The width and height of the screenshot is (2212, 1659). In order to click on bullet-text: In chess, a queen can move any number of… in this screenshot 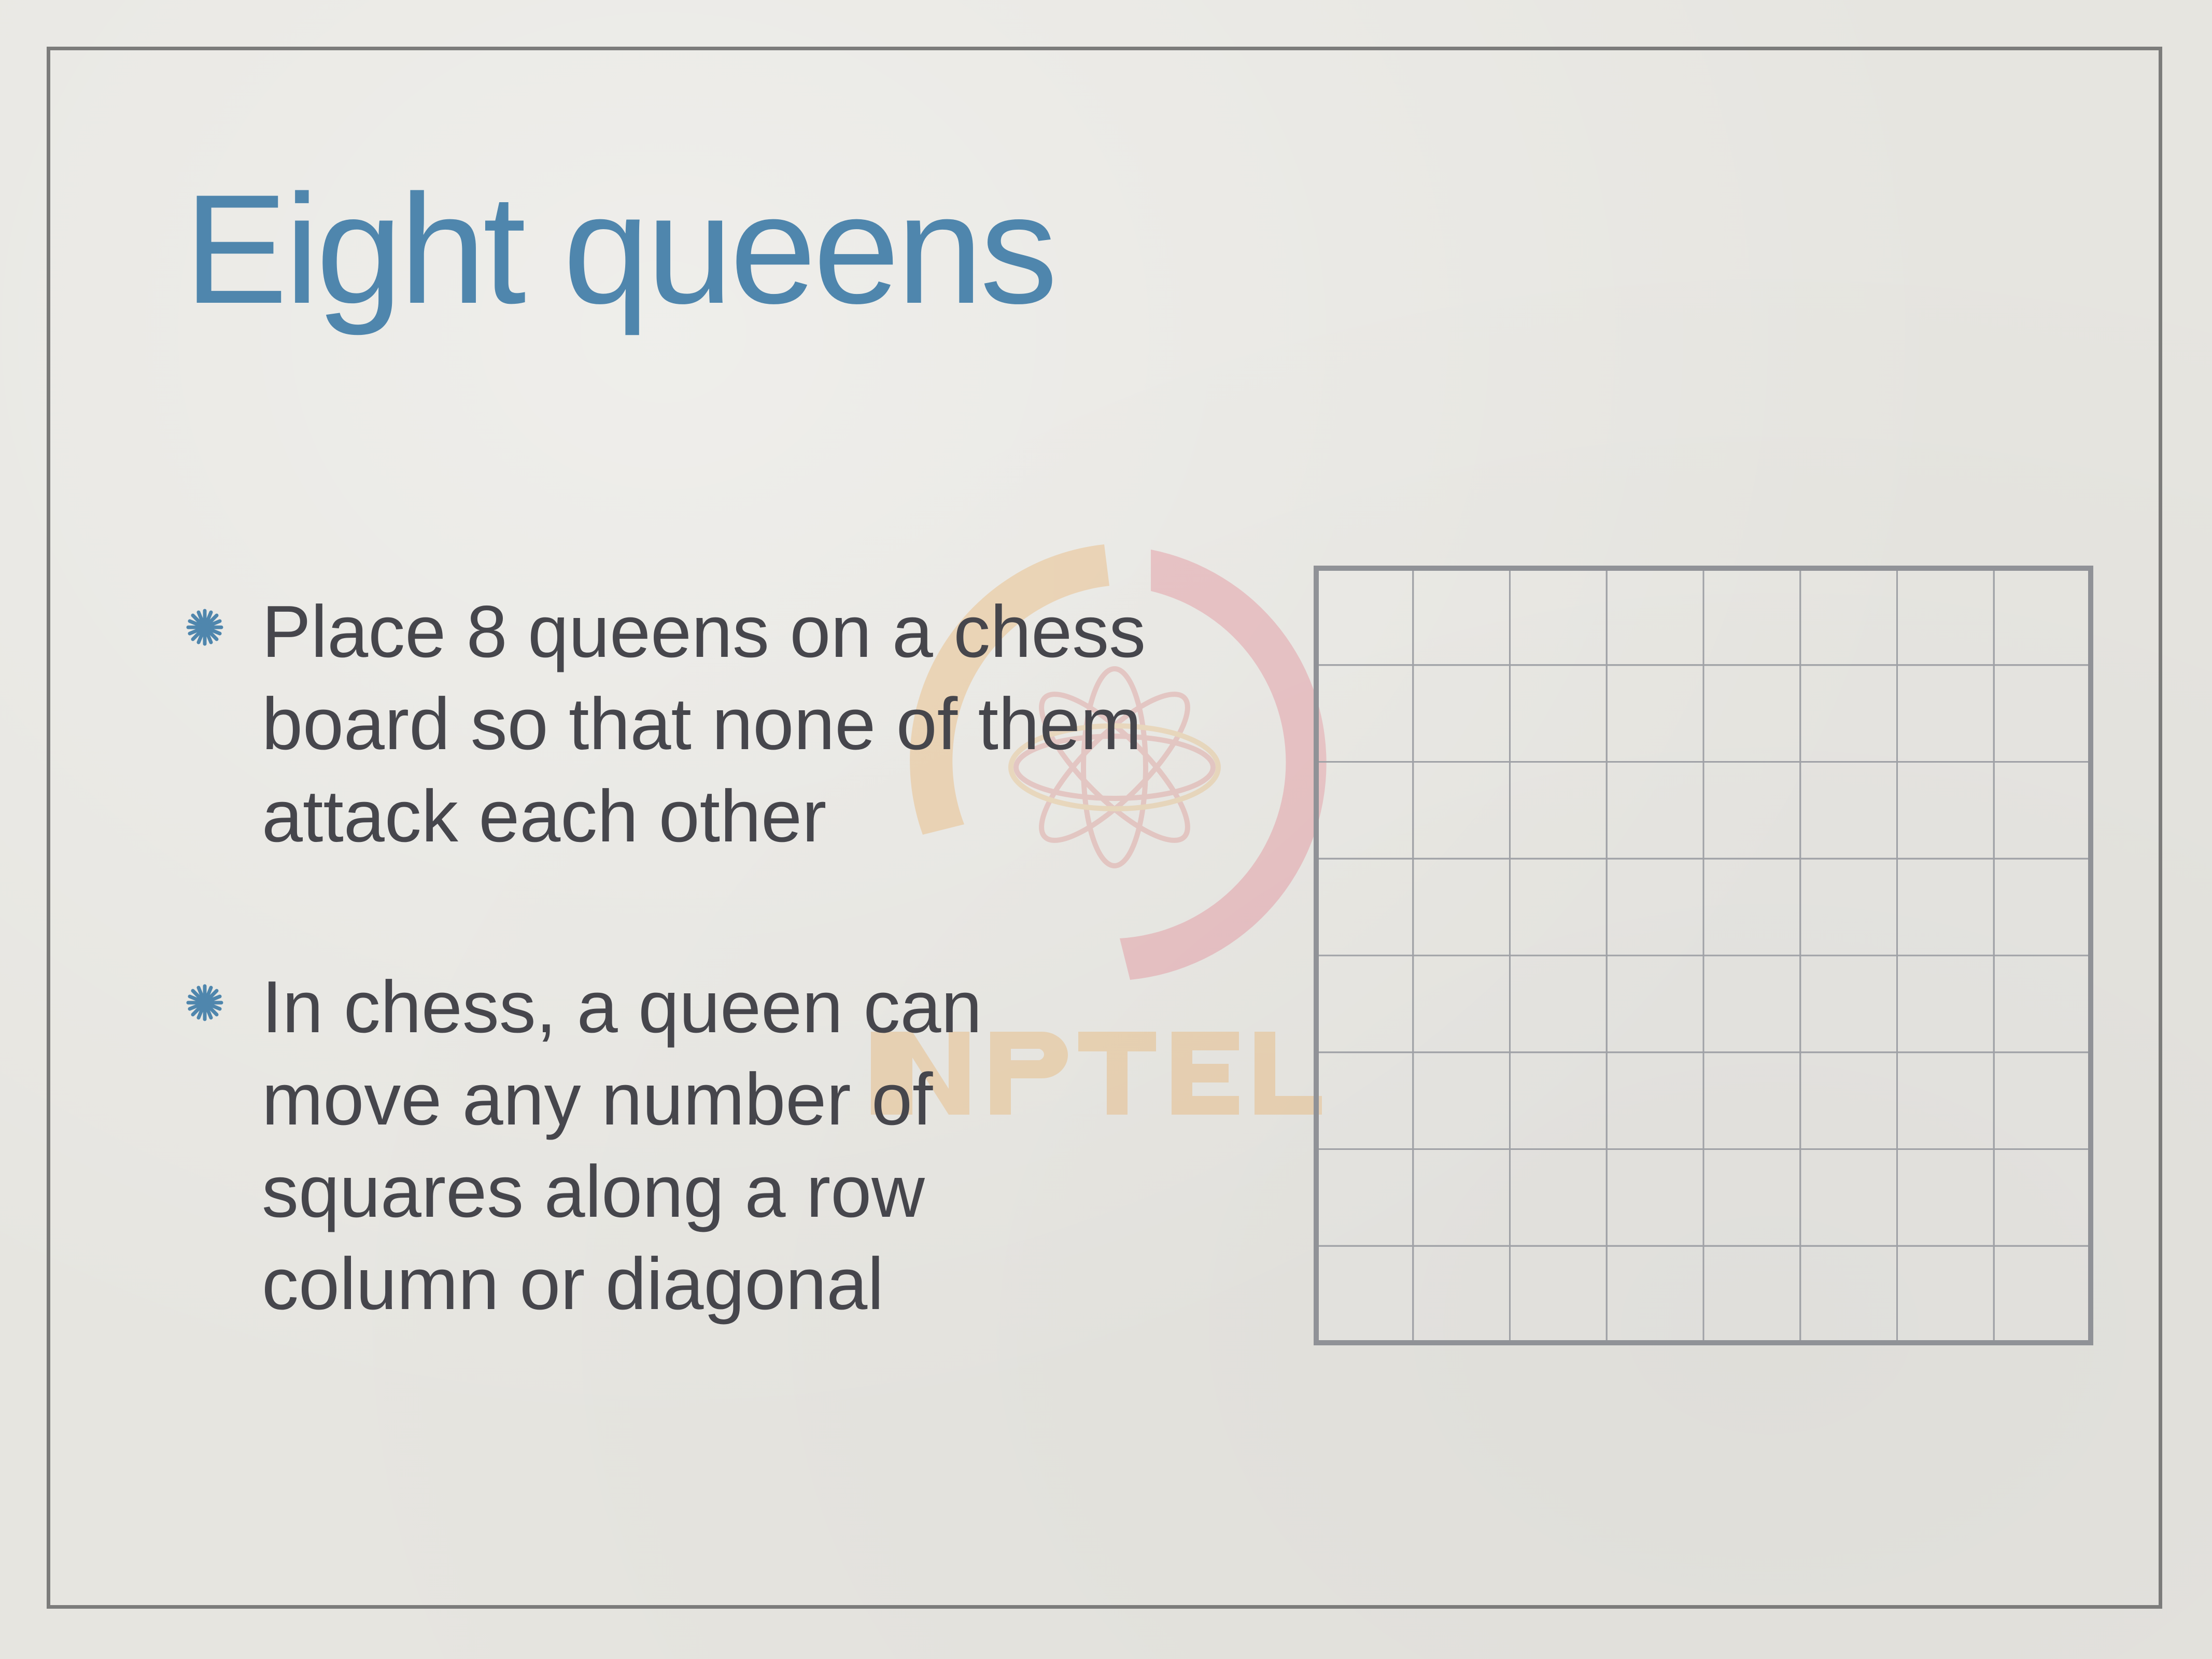, I will do `click(622, 1145)`.